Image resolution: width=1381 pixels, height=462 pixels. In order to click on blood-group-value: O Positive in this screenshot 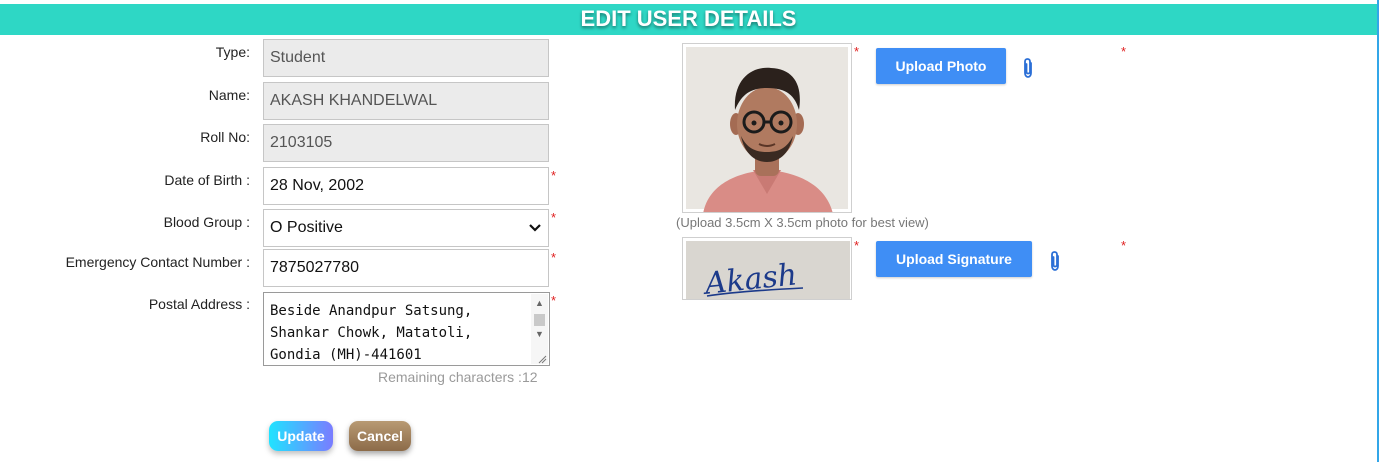, I will do `click(306, 227)`.